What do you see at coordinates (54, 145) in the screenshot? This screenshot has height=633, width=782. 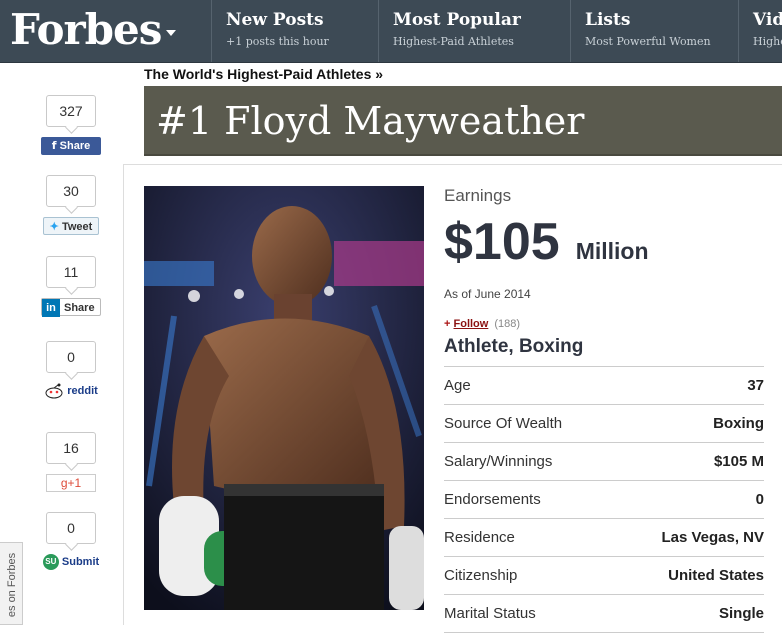 I see `facebook-icon: f` at bounding box center [54, 145].